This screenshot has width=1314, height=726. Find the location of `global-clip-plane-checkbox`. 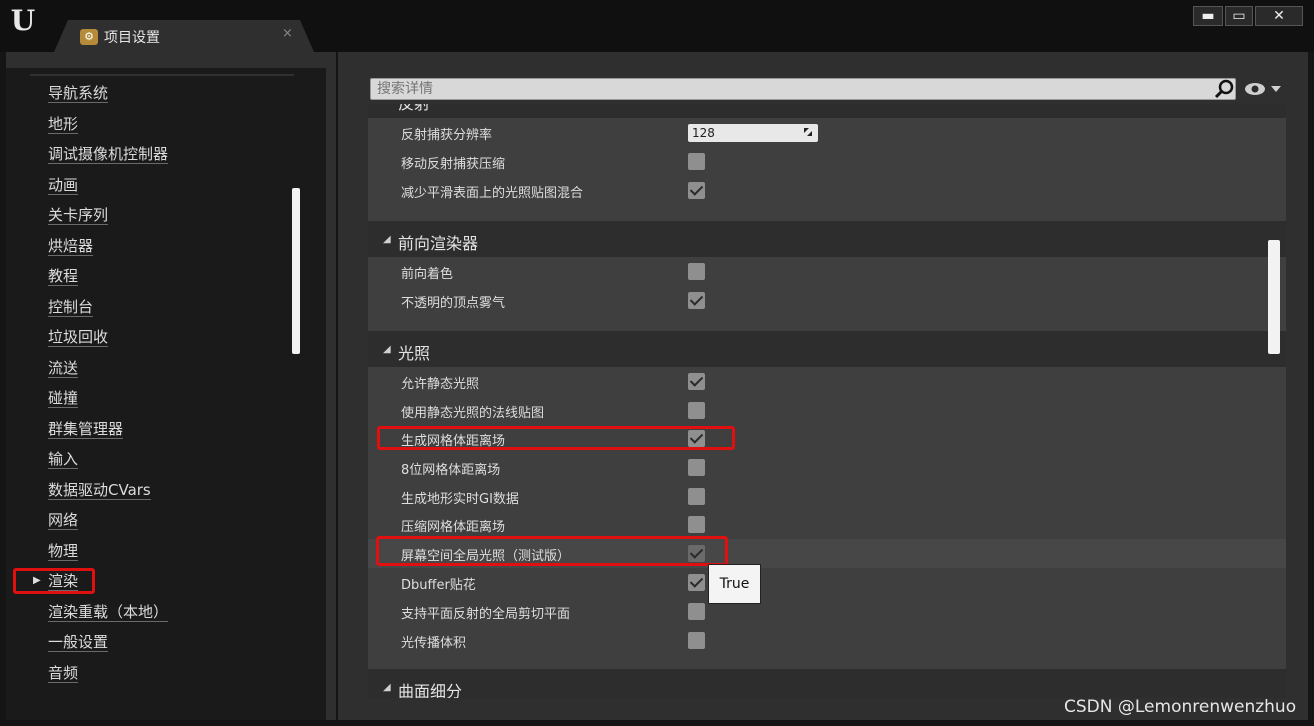

global-clip-plane-checkbox is located at coordinates (696, 611).